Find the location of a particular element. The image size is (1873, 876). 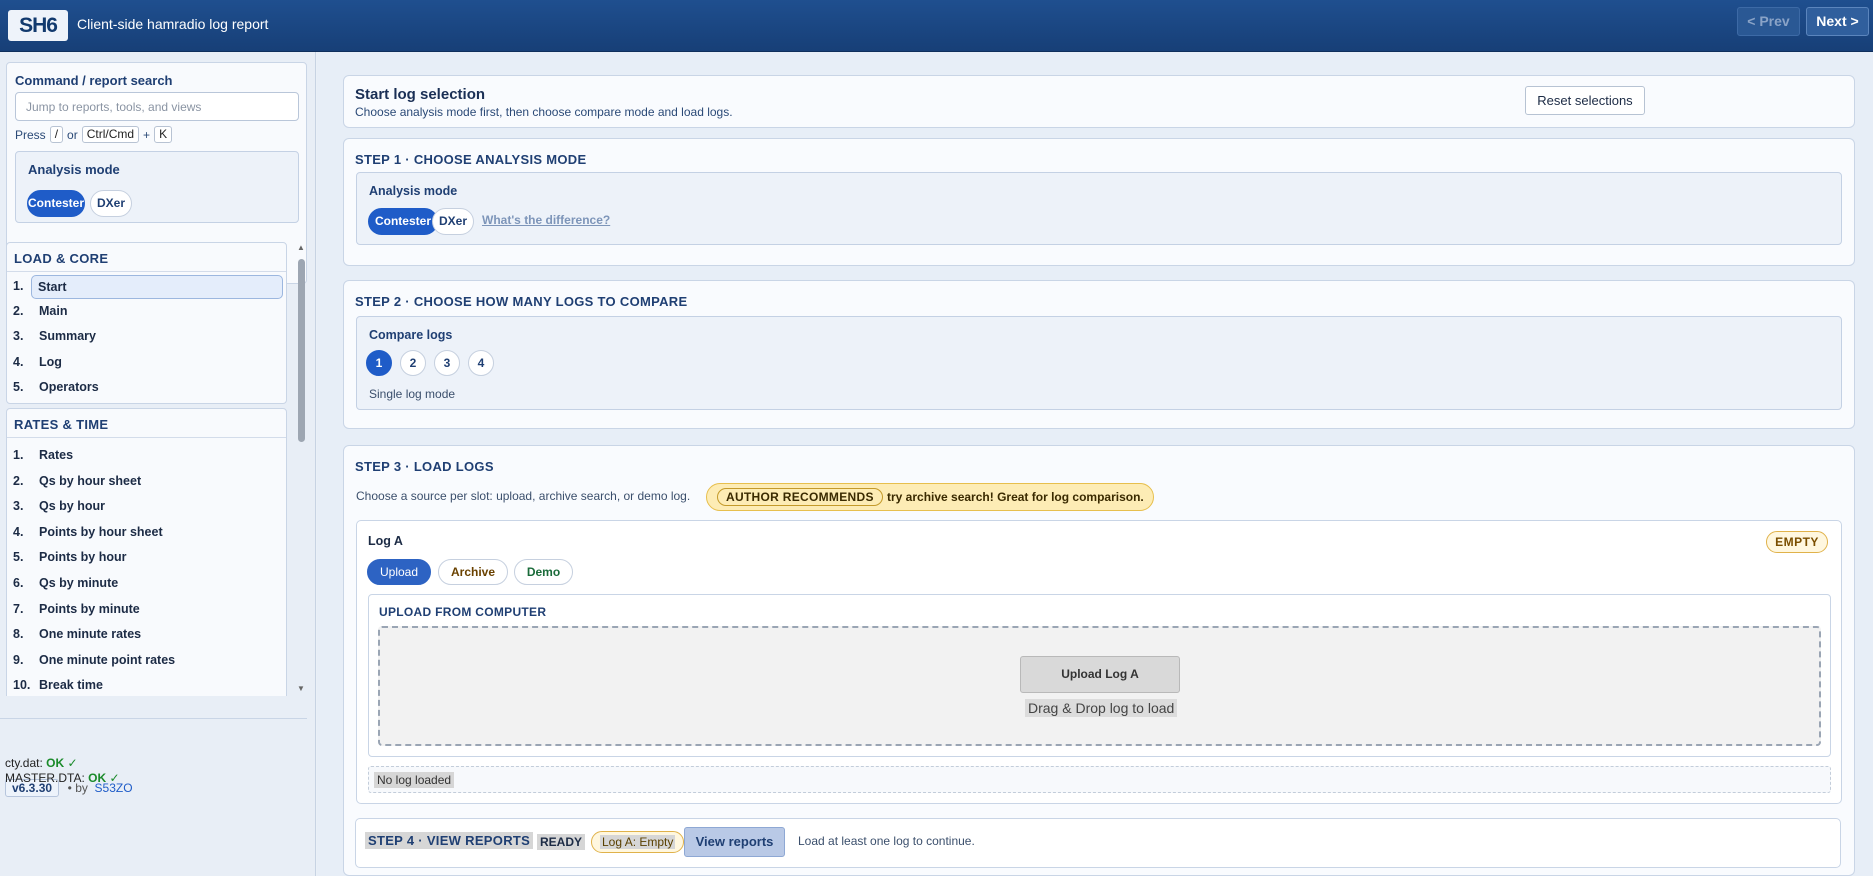

log-slot-title: Log A is located at coordinates (385, 541).